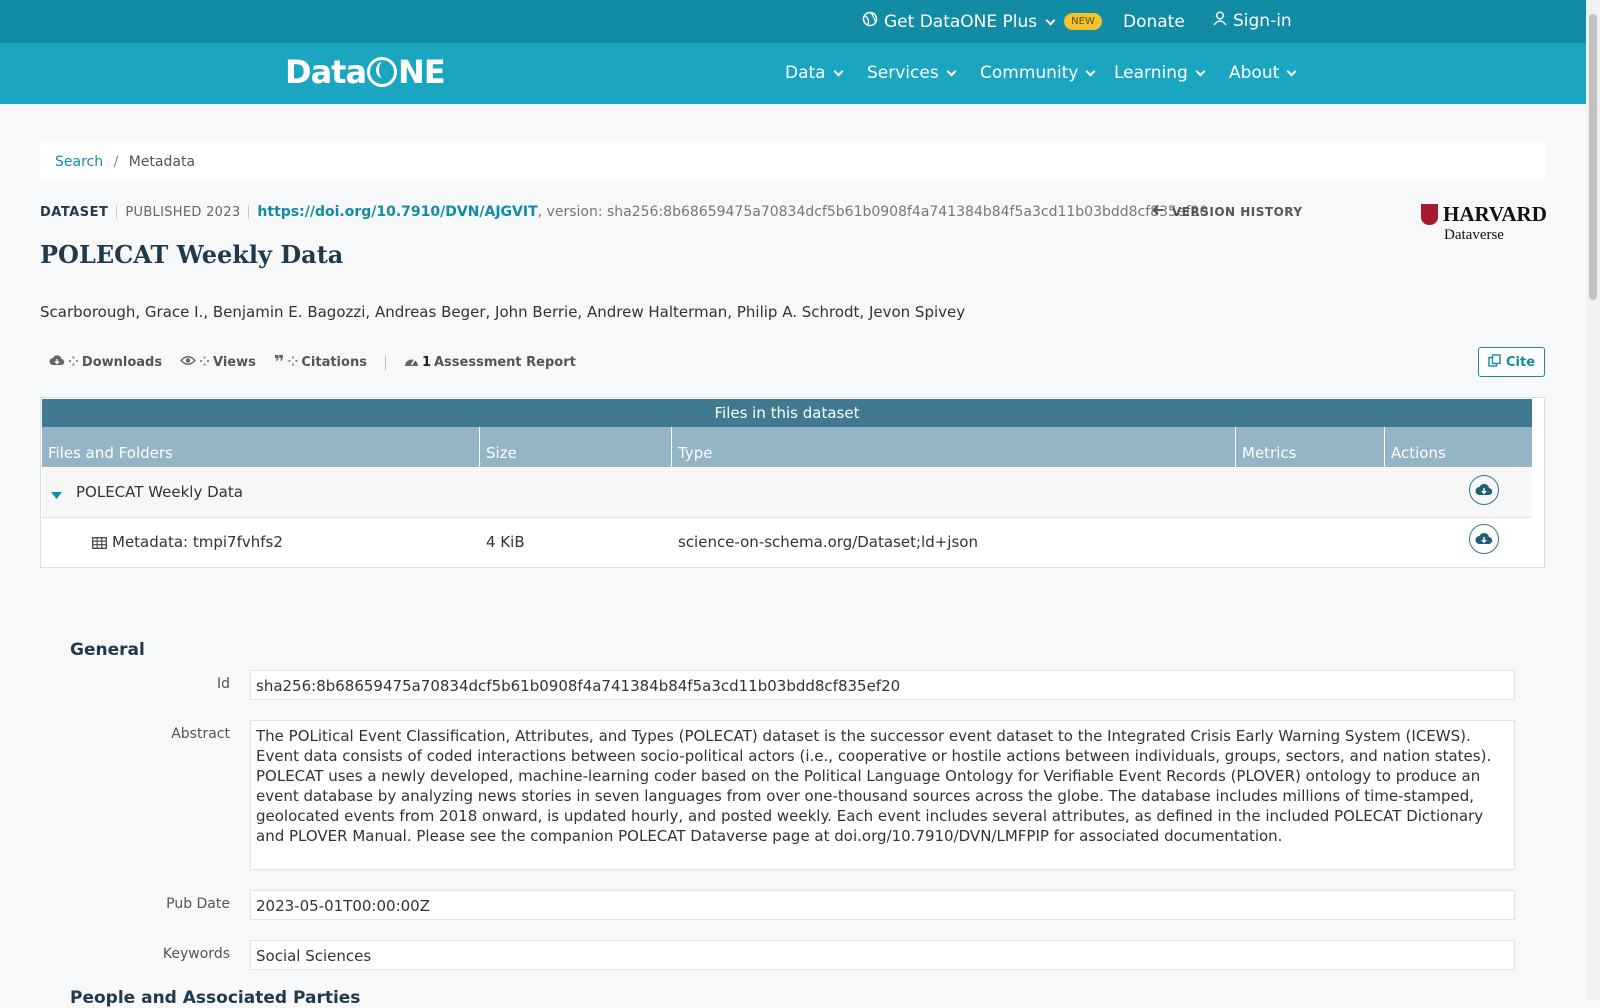 This screenshot has height=1008, width=1600. I want to click on new-badge: NEW, so click(1083, 21).